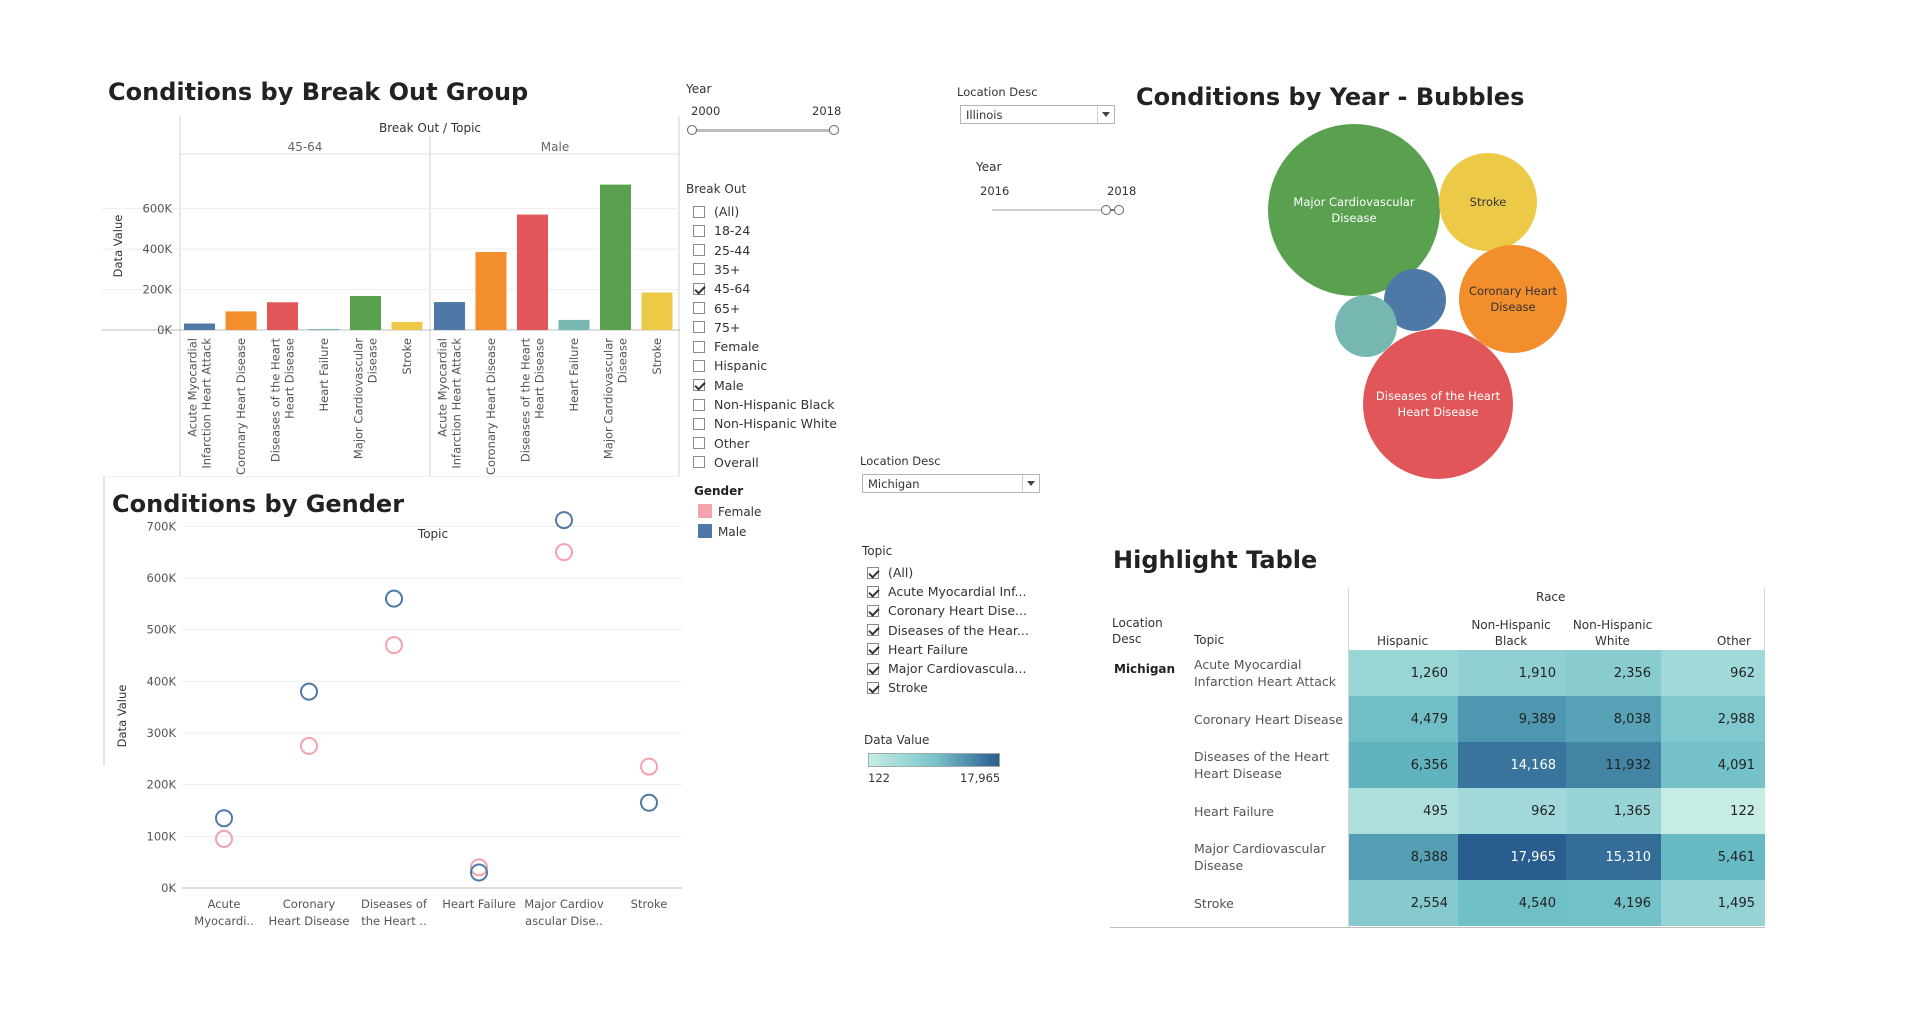  Describe the element at coordinates (1613, 857) in the screenshot. I see `table-cell: 15,310` at that location.